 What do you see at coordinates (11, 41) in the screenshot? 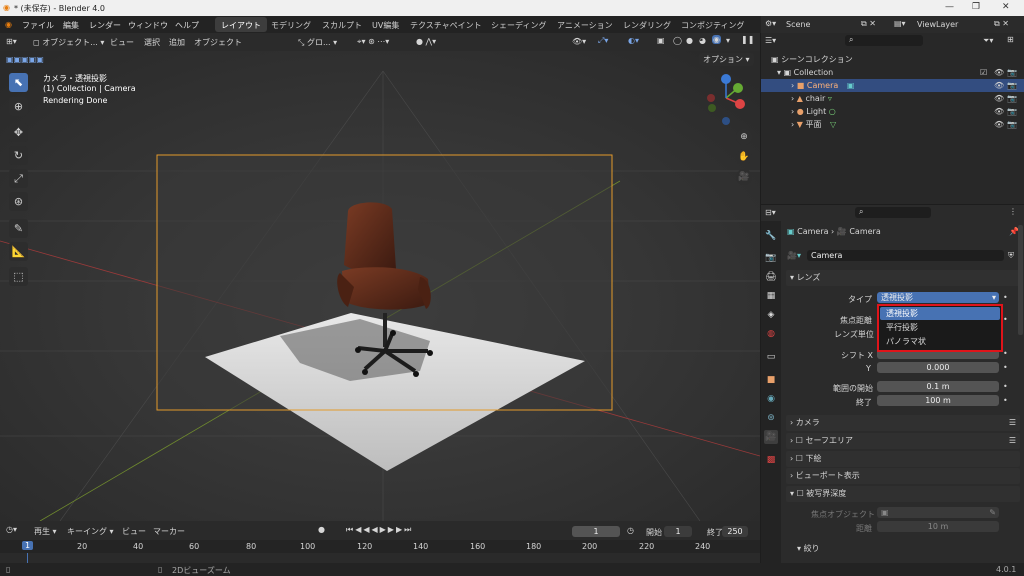
I see `editor-type-icon: ⊞▾` at bounding box center [11, 41].